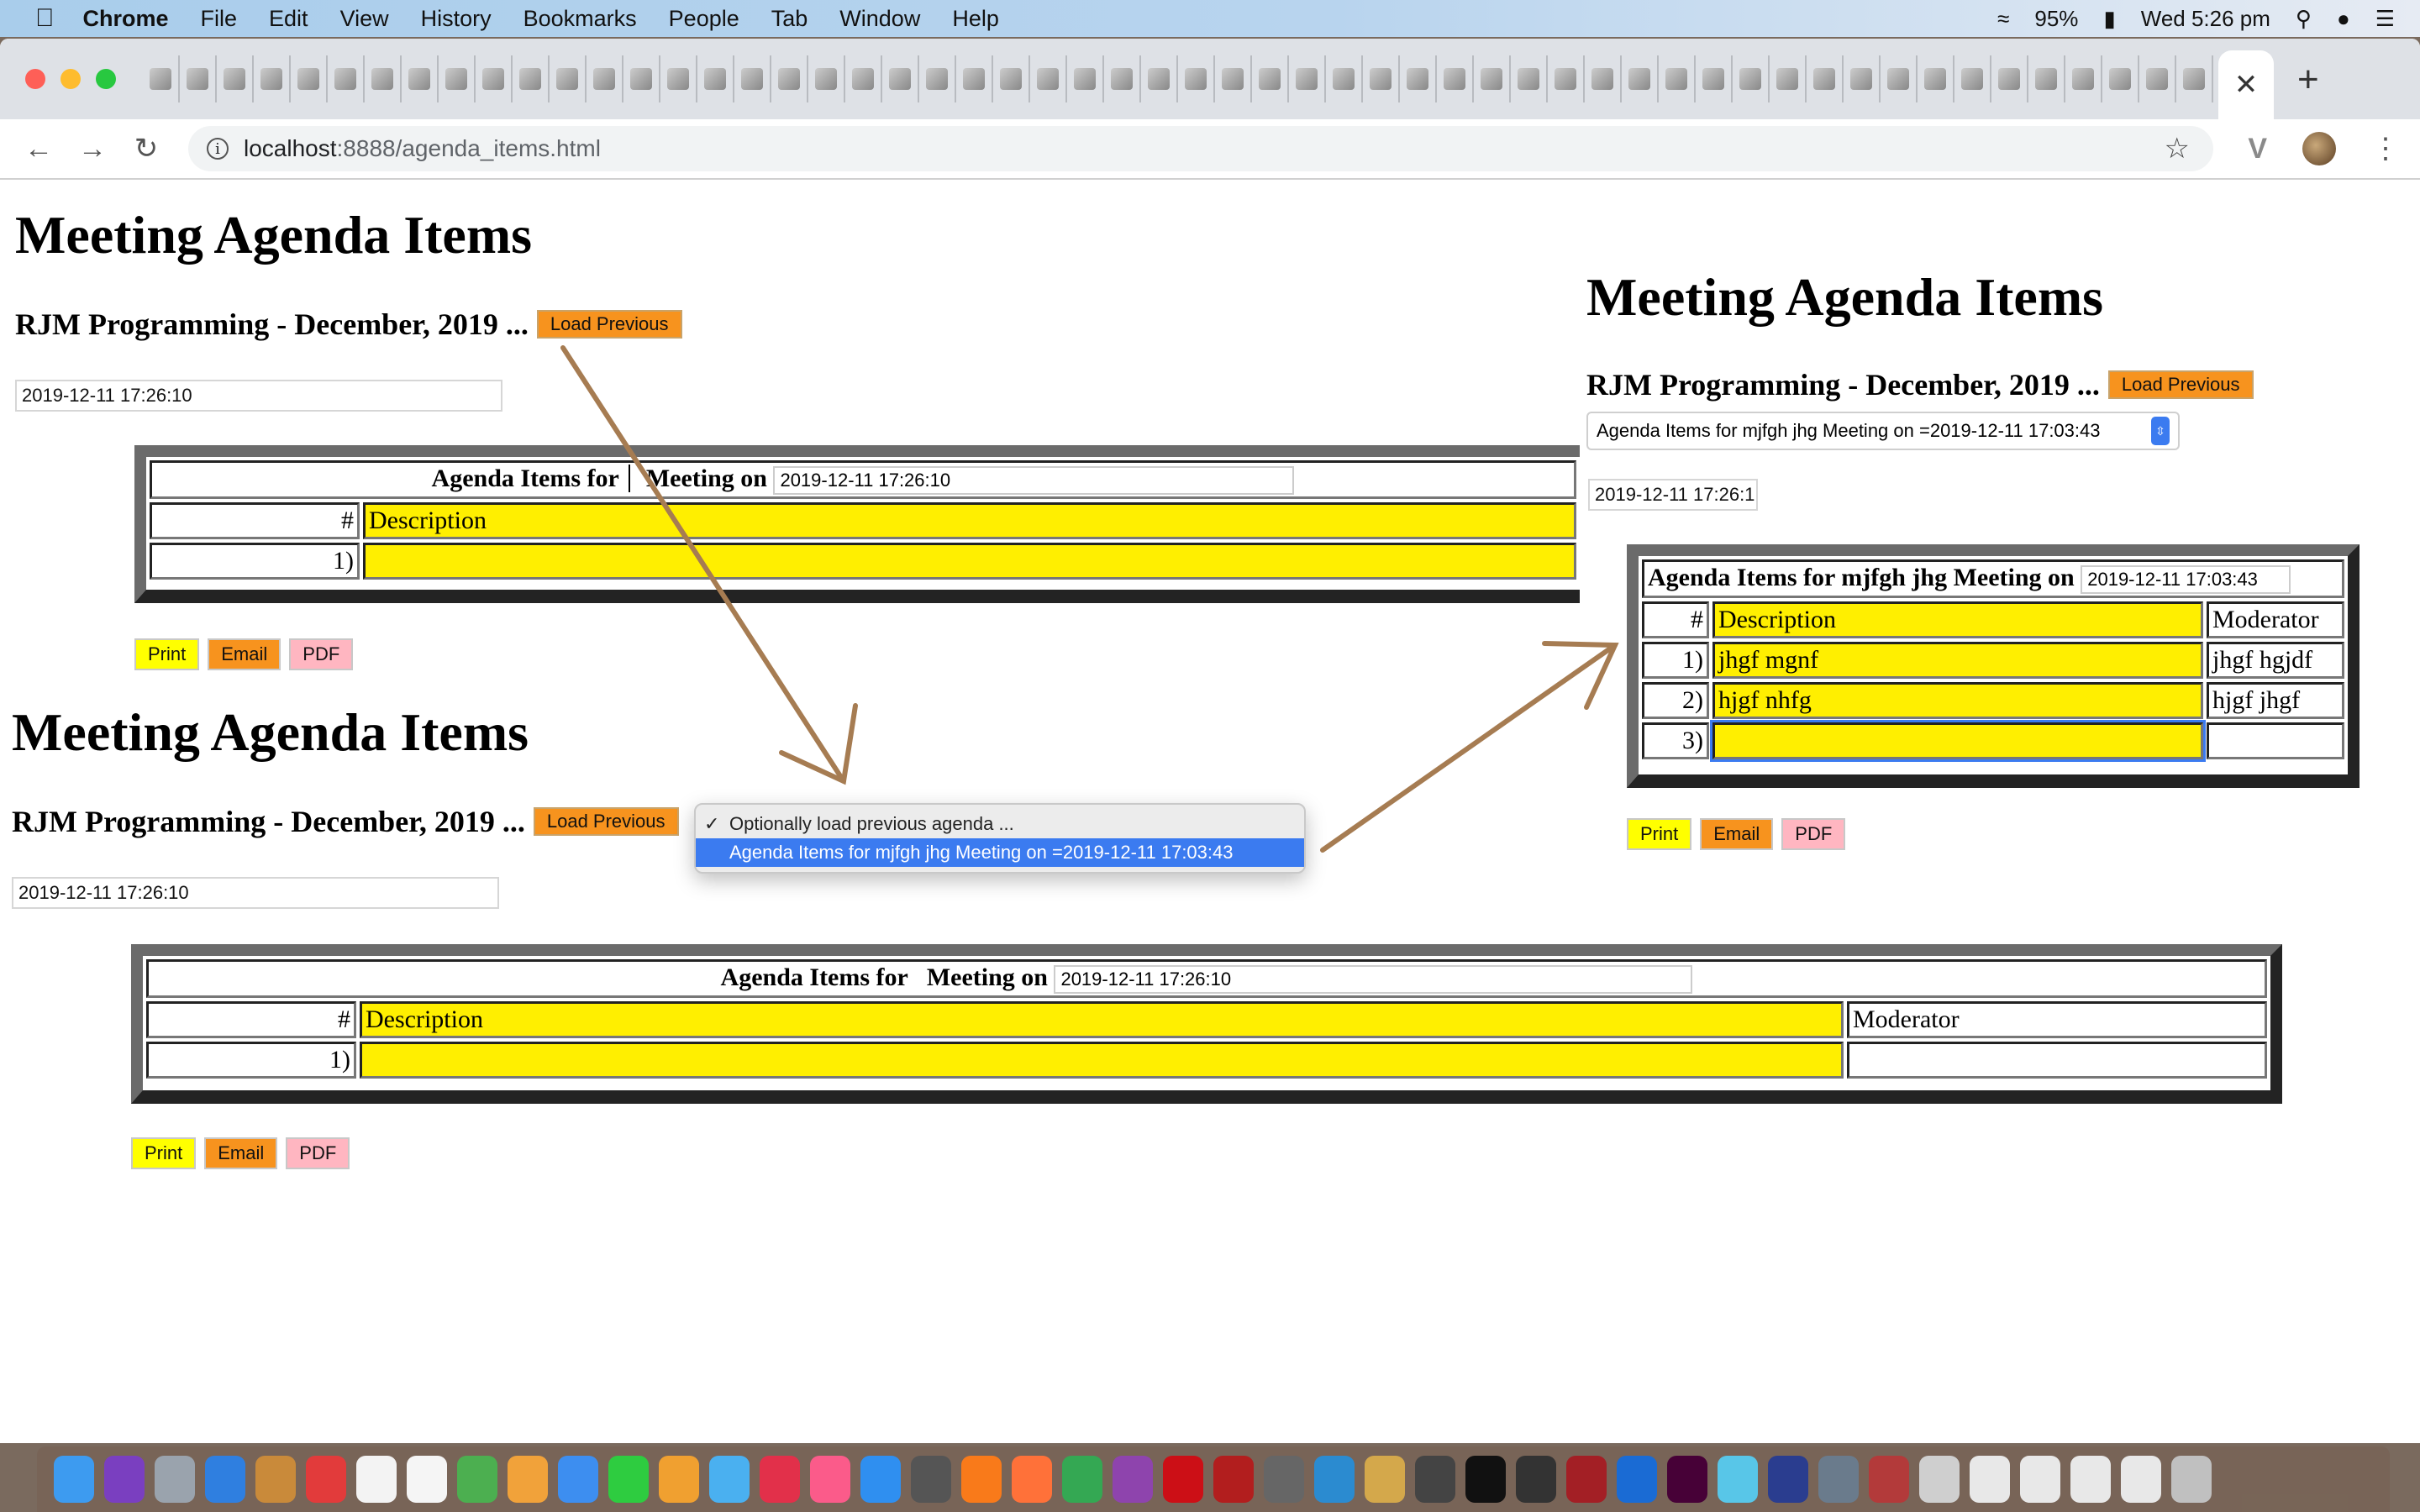 The height and width of the screenshot is (1512, 2420). What do you see at coordinates (2385, 19) in the screenshot?
I see `notification-center-icon: ☰` at bounding box center [2385, 19].